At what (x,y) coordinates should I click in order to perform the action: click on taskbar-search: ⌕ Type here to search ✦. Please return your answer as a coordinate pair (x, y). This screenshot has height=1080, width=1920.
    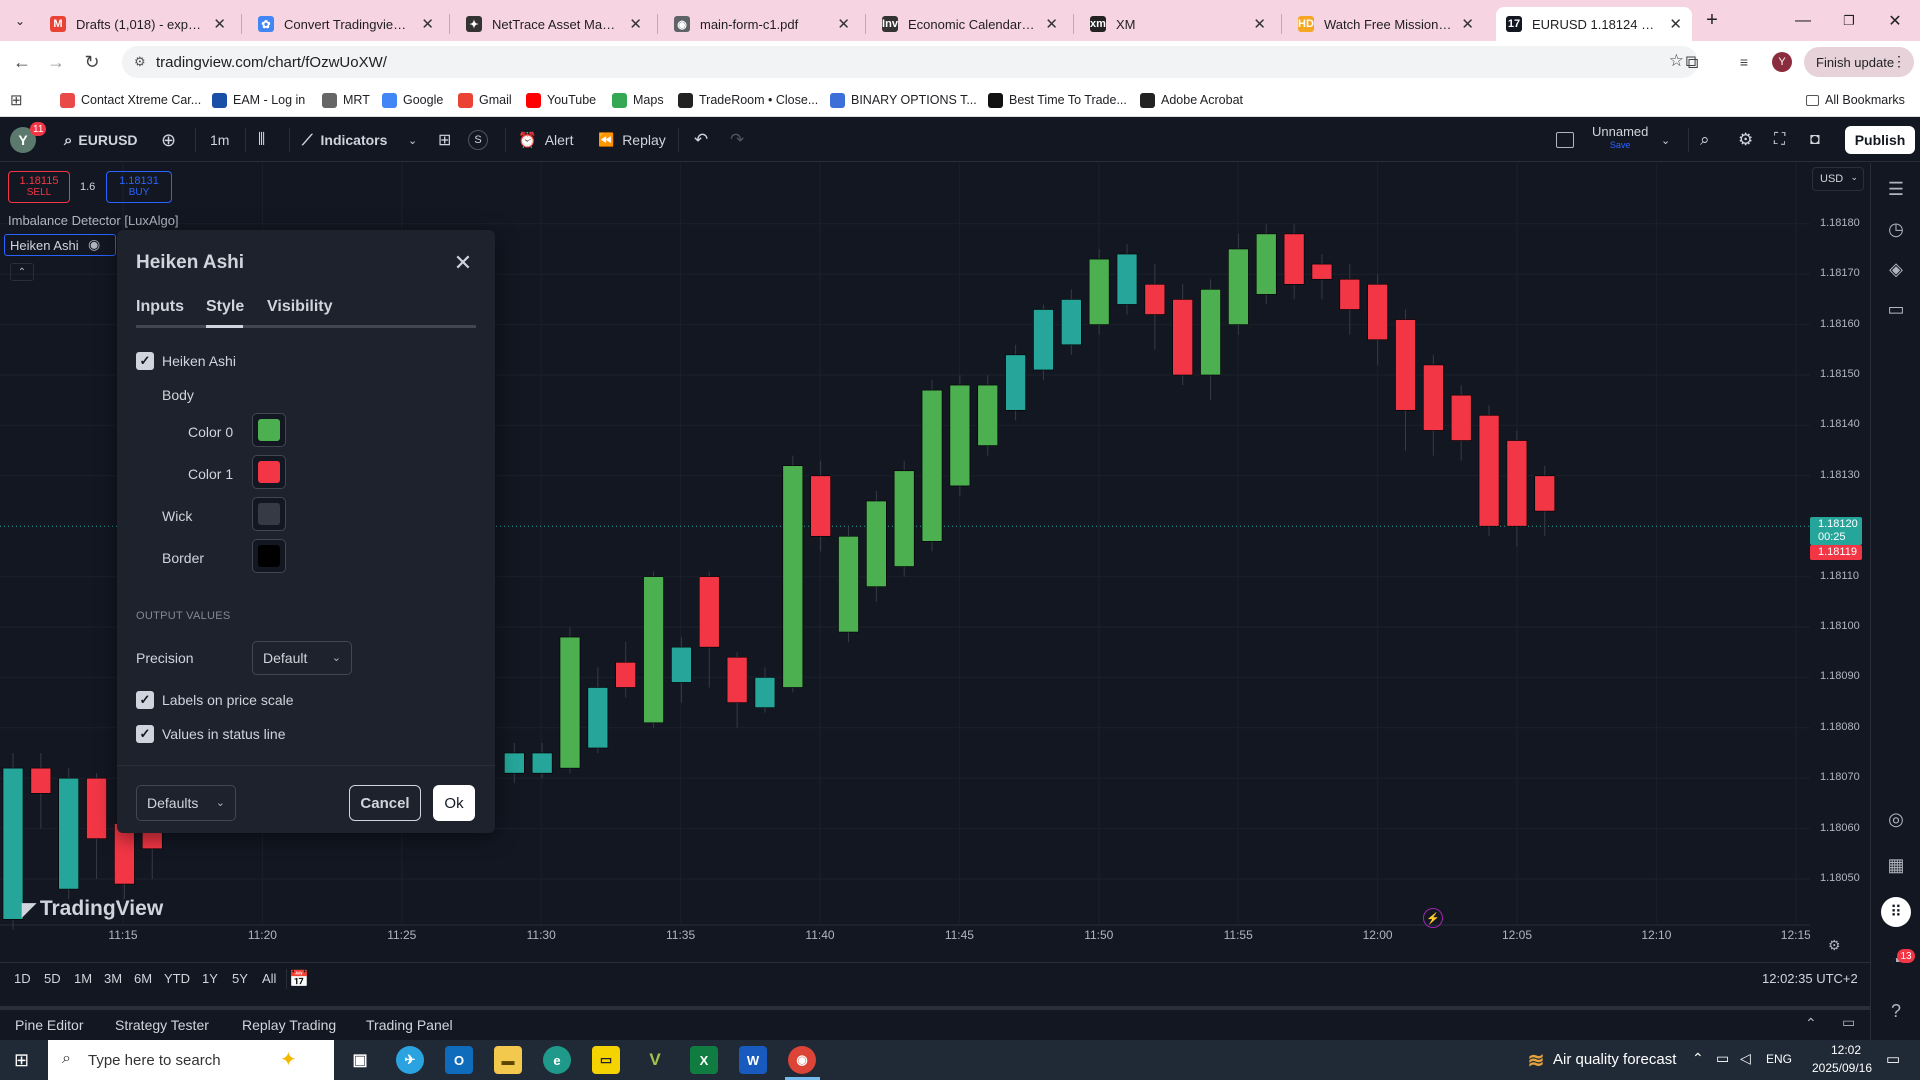
    Looking at the image, I should click on (191, 1060).